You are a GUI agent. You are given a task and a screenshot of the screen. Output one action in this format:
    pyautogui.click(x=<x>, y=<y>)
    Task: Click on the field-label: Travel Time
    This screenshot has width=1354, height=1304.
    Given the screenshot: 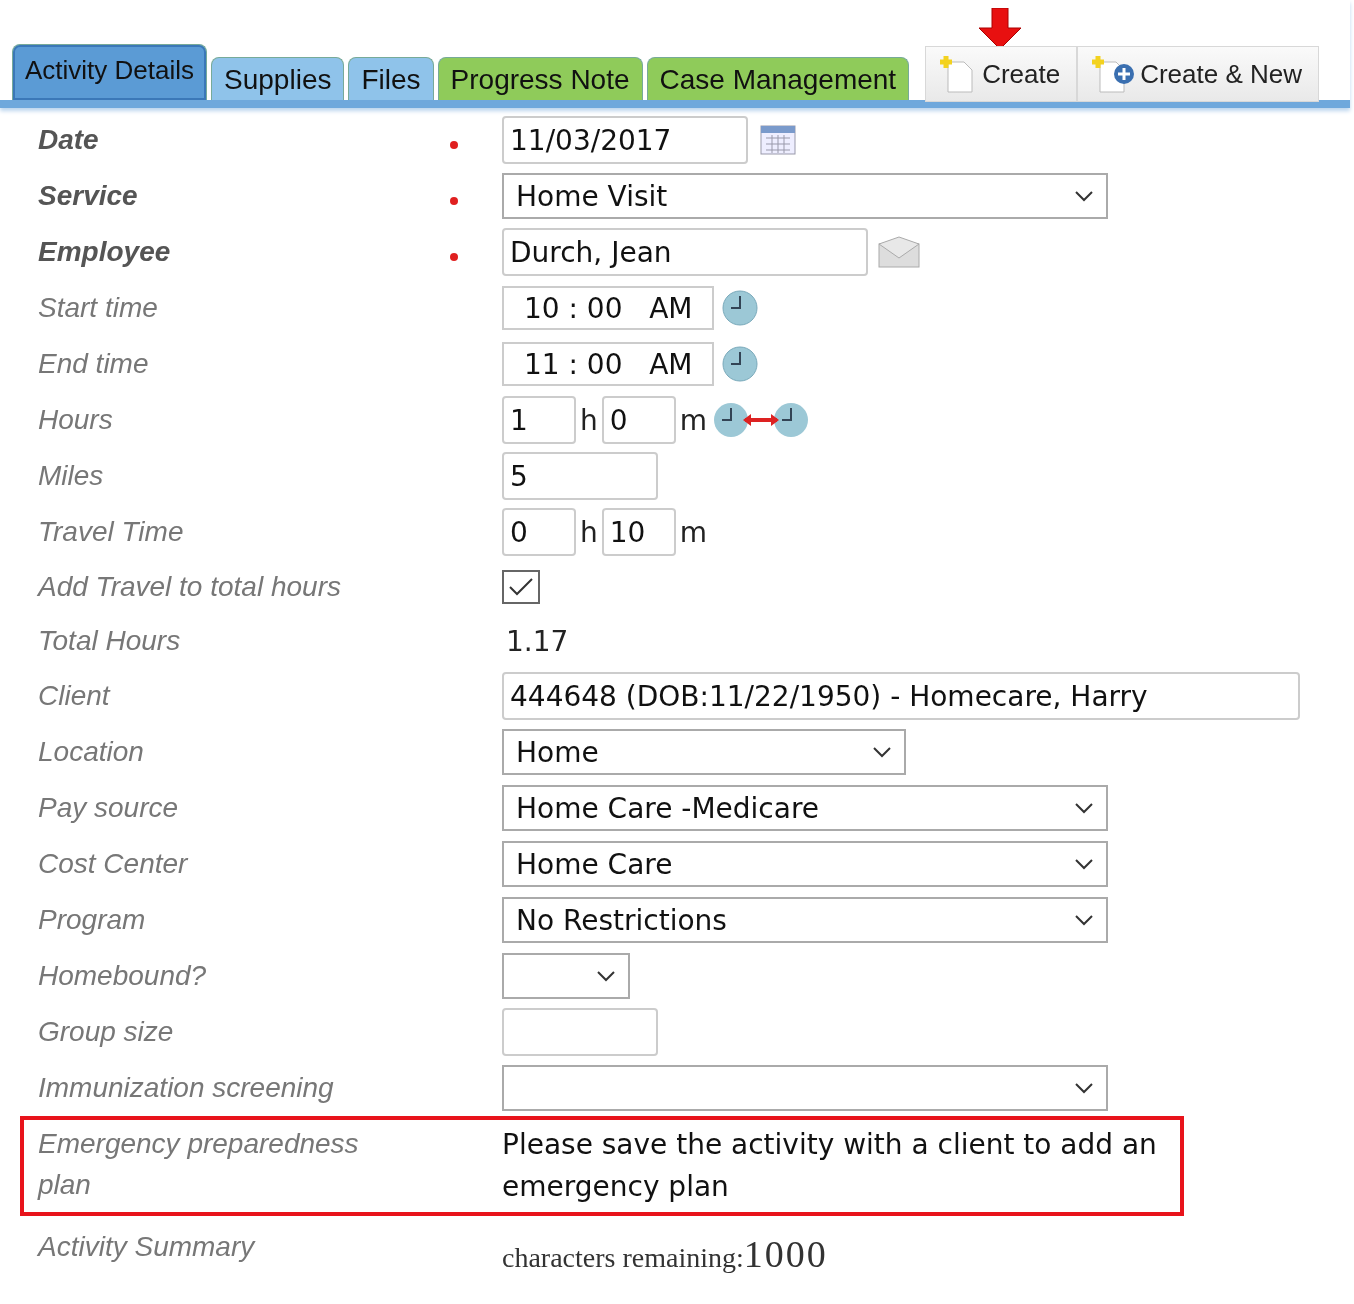 What is the action you would take?
    pyautogui.click(x=111, y=531)
    